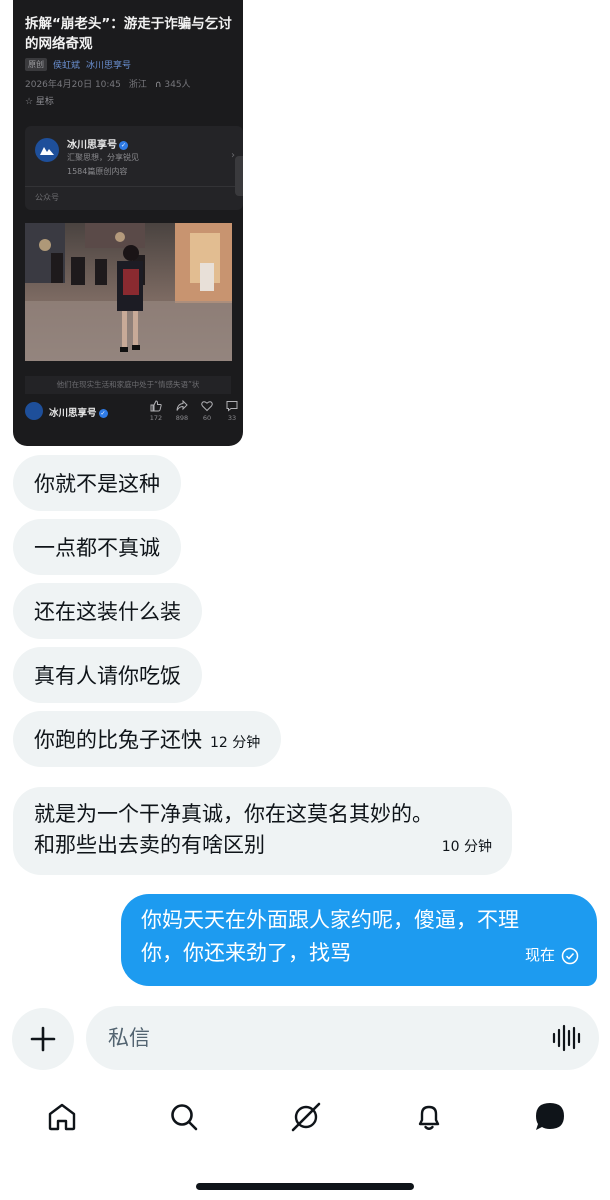 This screenshot has width=610, height=1200. I want to click on article-image, so click(128, 292).